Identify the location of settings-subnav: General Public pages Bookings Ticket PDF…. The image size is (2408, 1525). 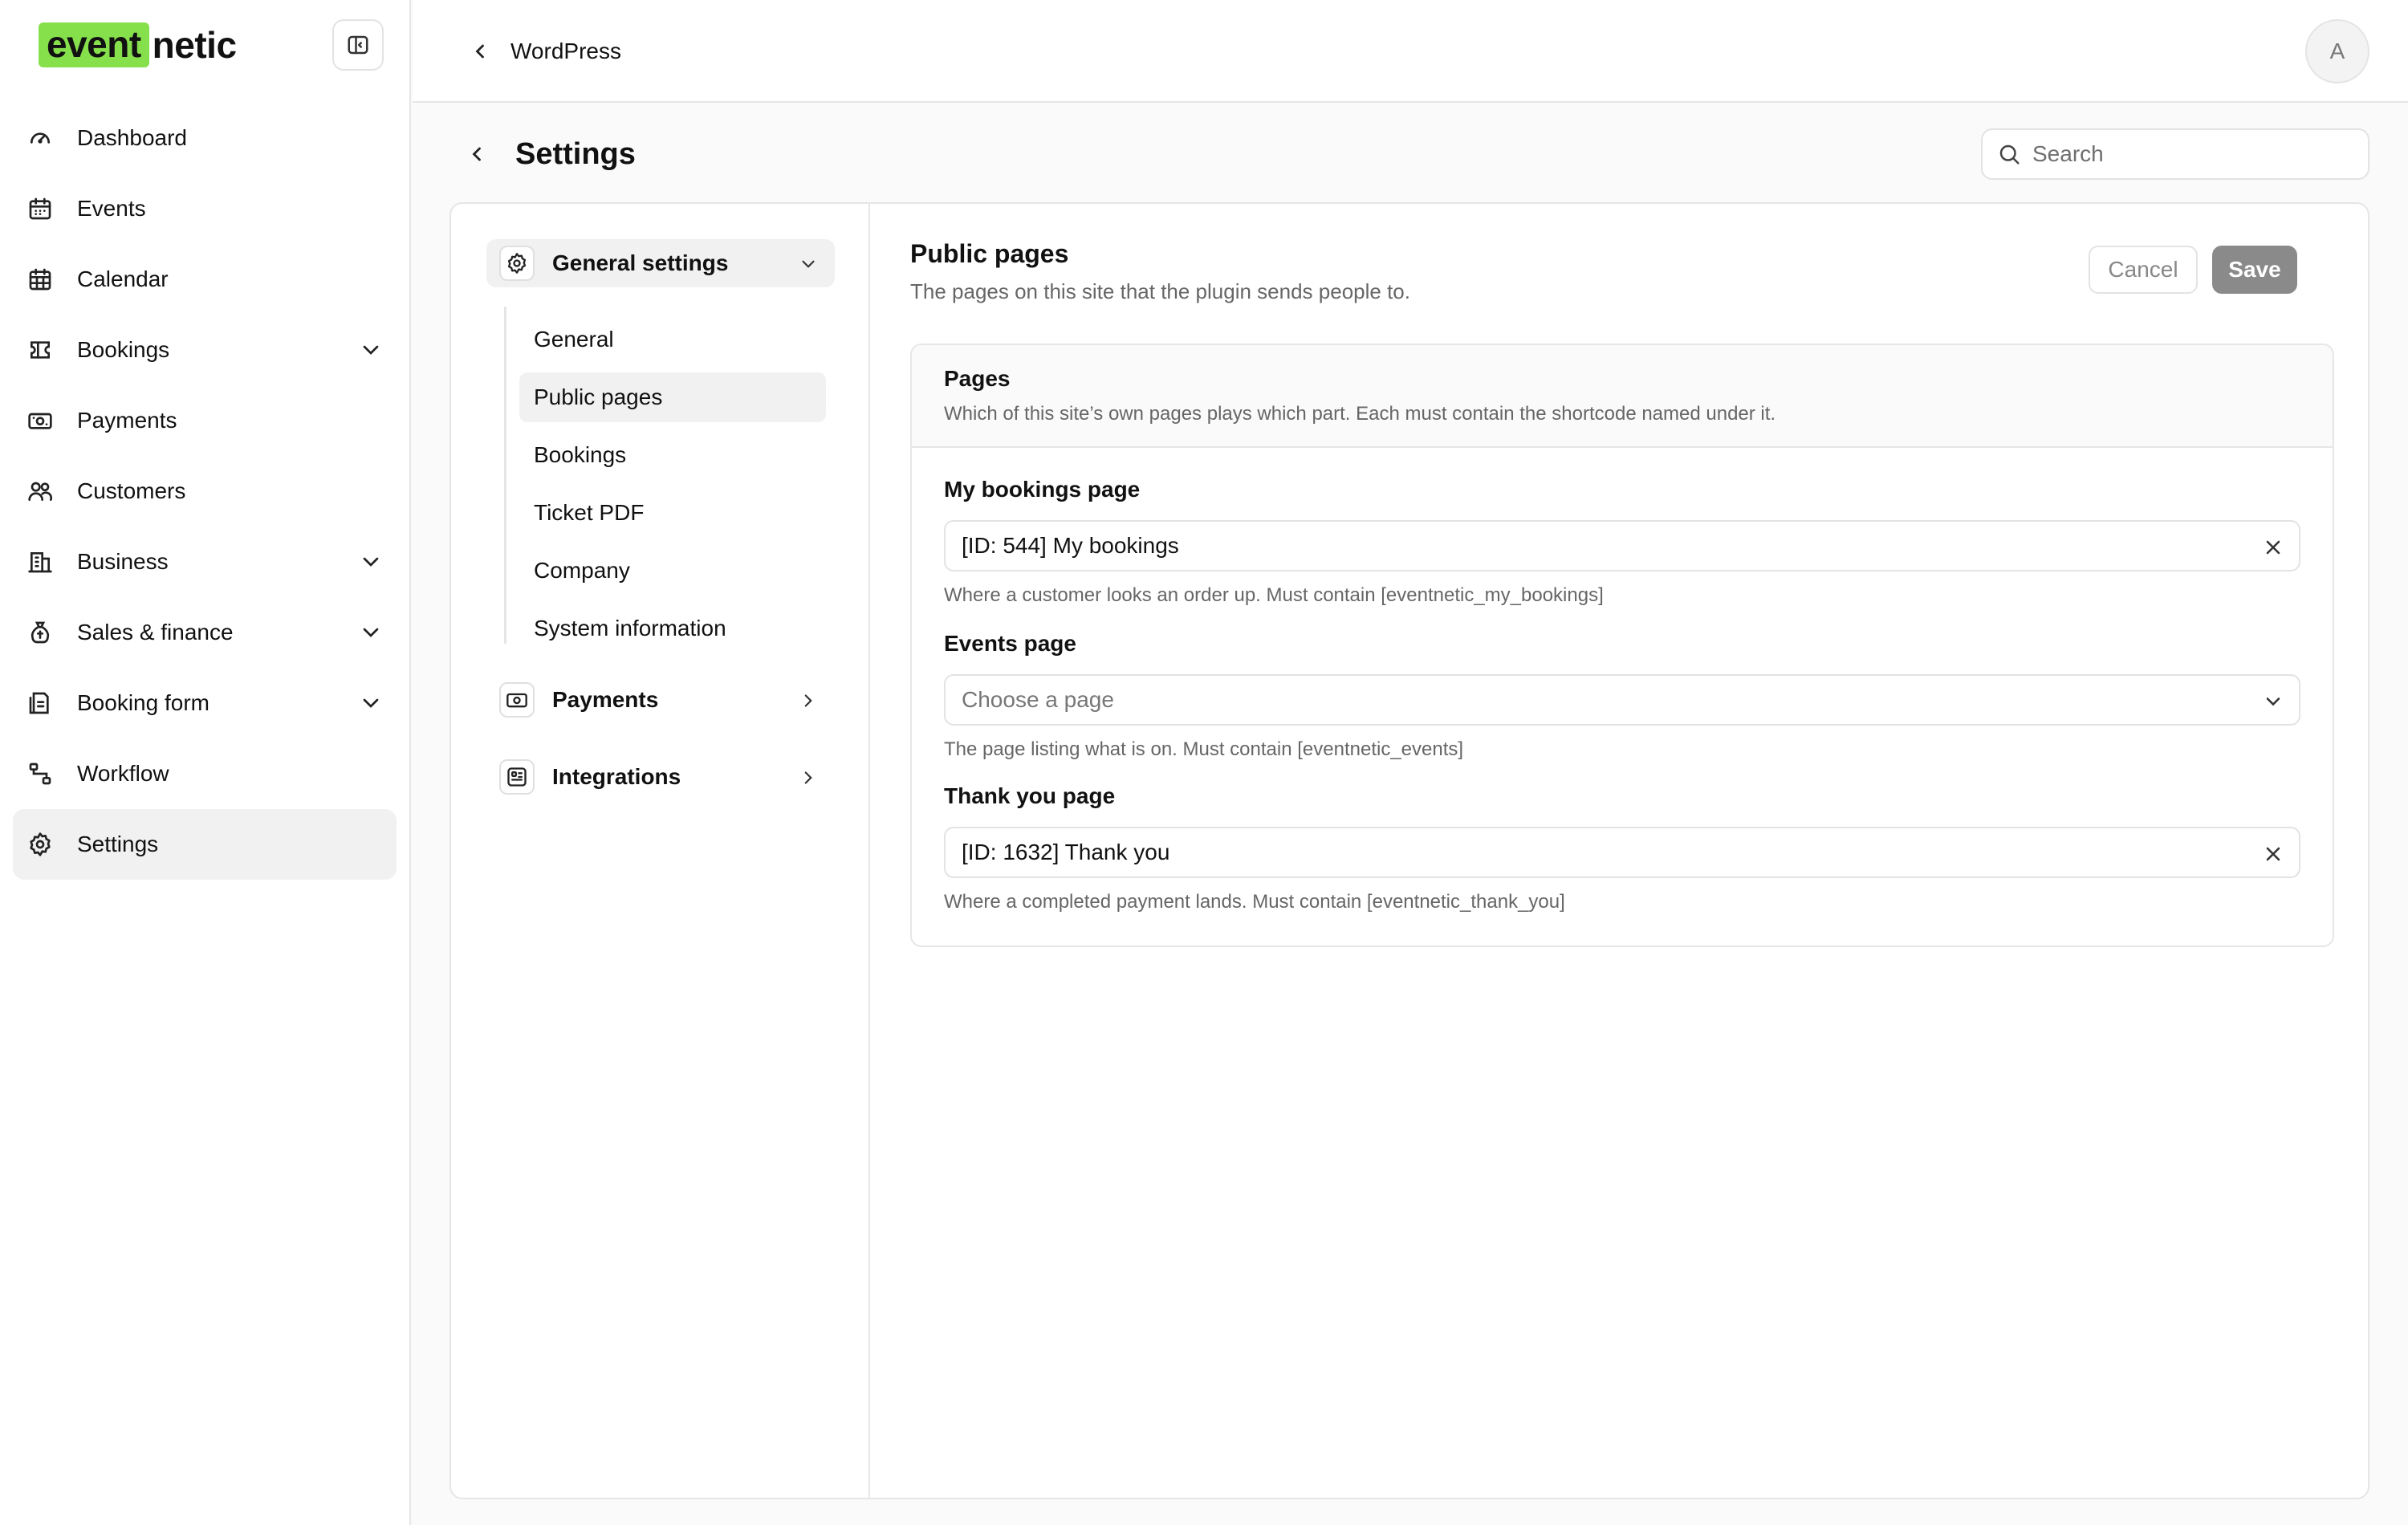
(665, 476).